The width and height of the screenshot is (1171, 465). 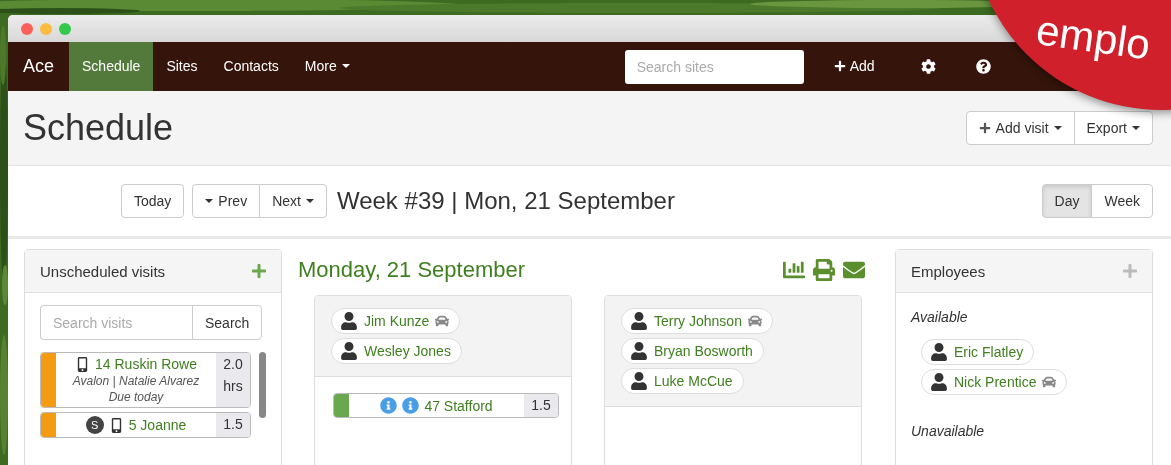 I want to click on nav-item: Sites, so click(x=182, y=66).